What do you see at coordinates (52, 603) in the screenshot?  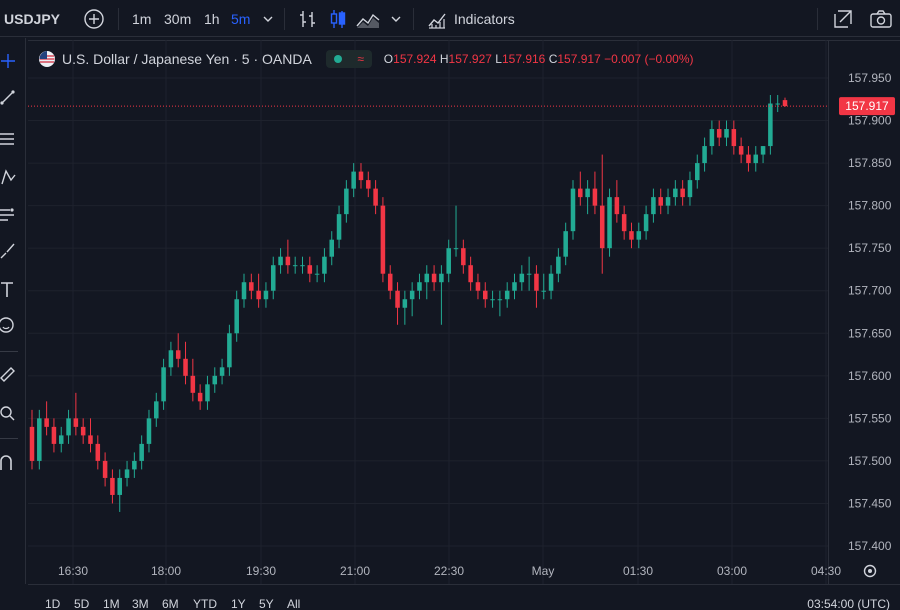 I see `range-1d-button: 1D` at bounding box center [52, 603].